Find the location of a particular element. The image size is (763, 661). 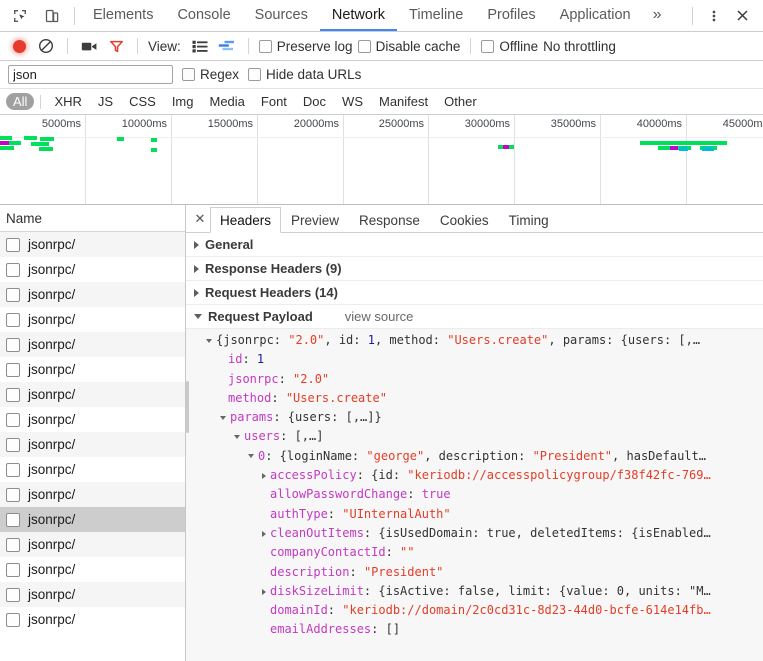

inspect-element-icon is located at coordinates (20, 16).